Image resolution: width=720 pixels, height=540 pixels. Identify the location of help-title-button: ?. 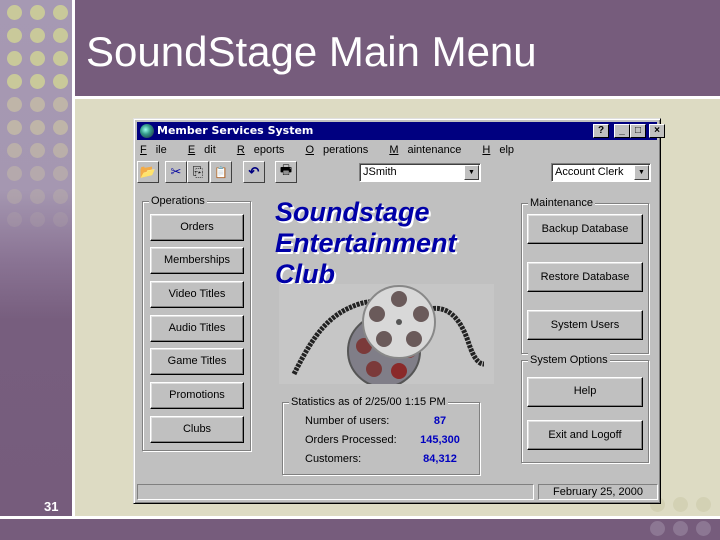
(601, 131).